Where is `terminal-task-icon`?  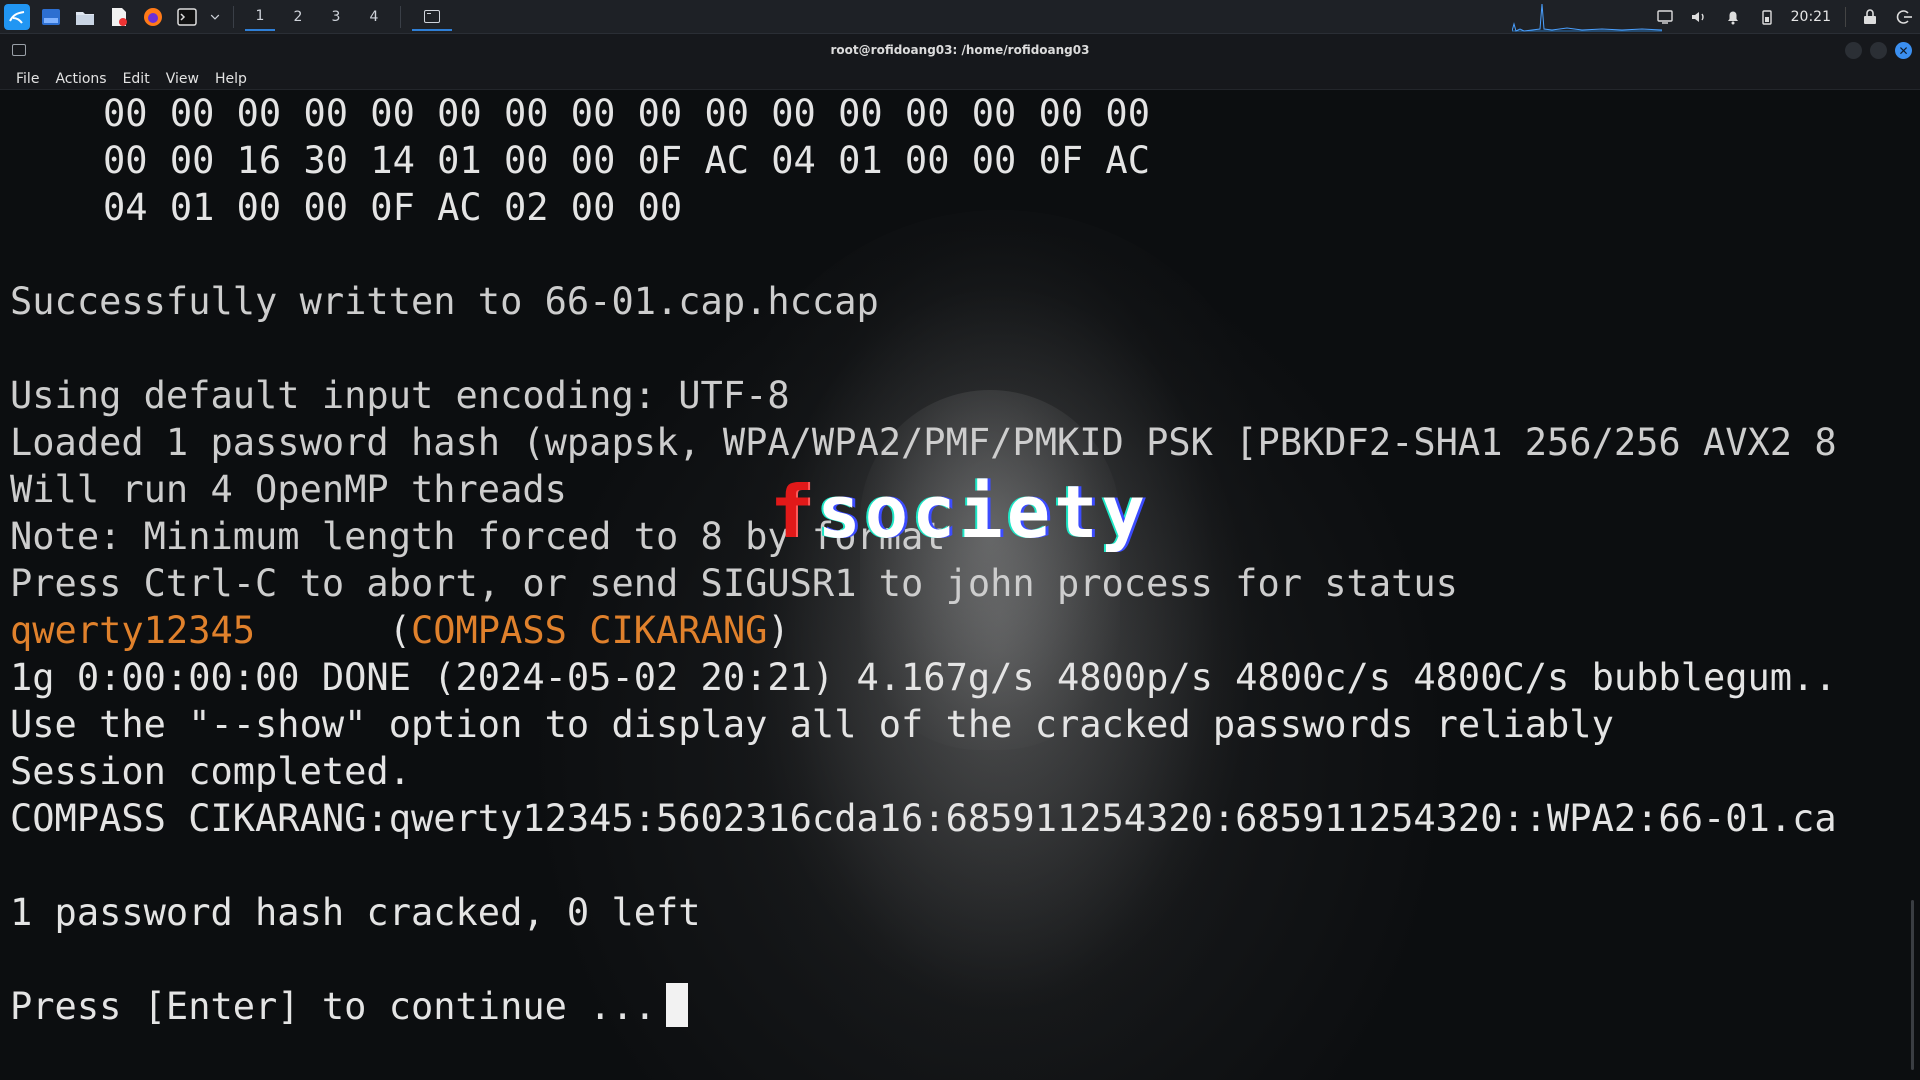
terminal-task-icon is located at coordinates (432, 16).